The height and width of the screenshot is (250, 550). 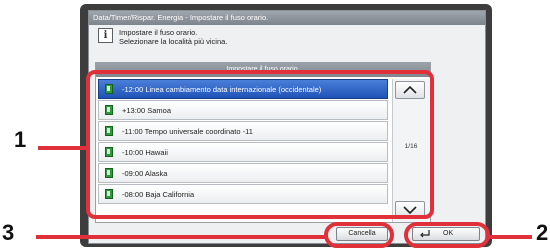 What do you see at coordinates (158, 32) in the screenshot?
I see `message-line-1: Impostare il fuso orario.` at bounding box center [158, 32].